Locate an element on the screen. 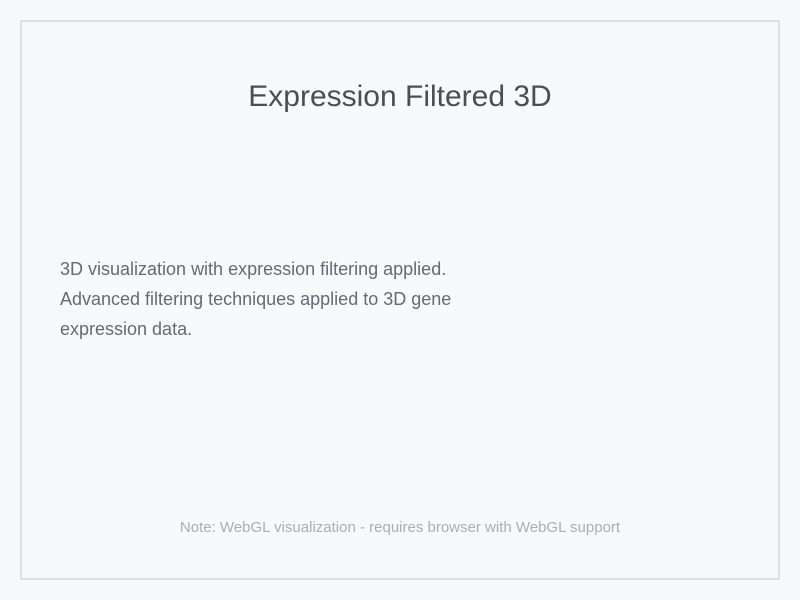 Image resolution: width=800 pixels, height=600 pixels. panel-title: Expression Filtered 3D is located at coordinates (400, 96).